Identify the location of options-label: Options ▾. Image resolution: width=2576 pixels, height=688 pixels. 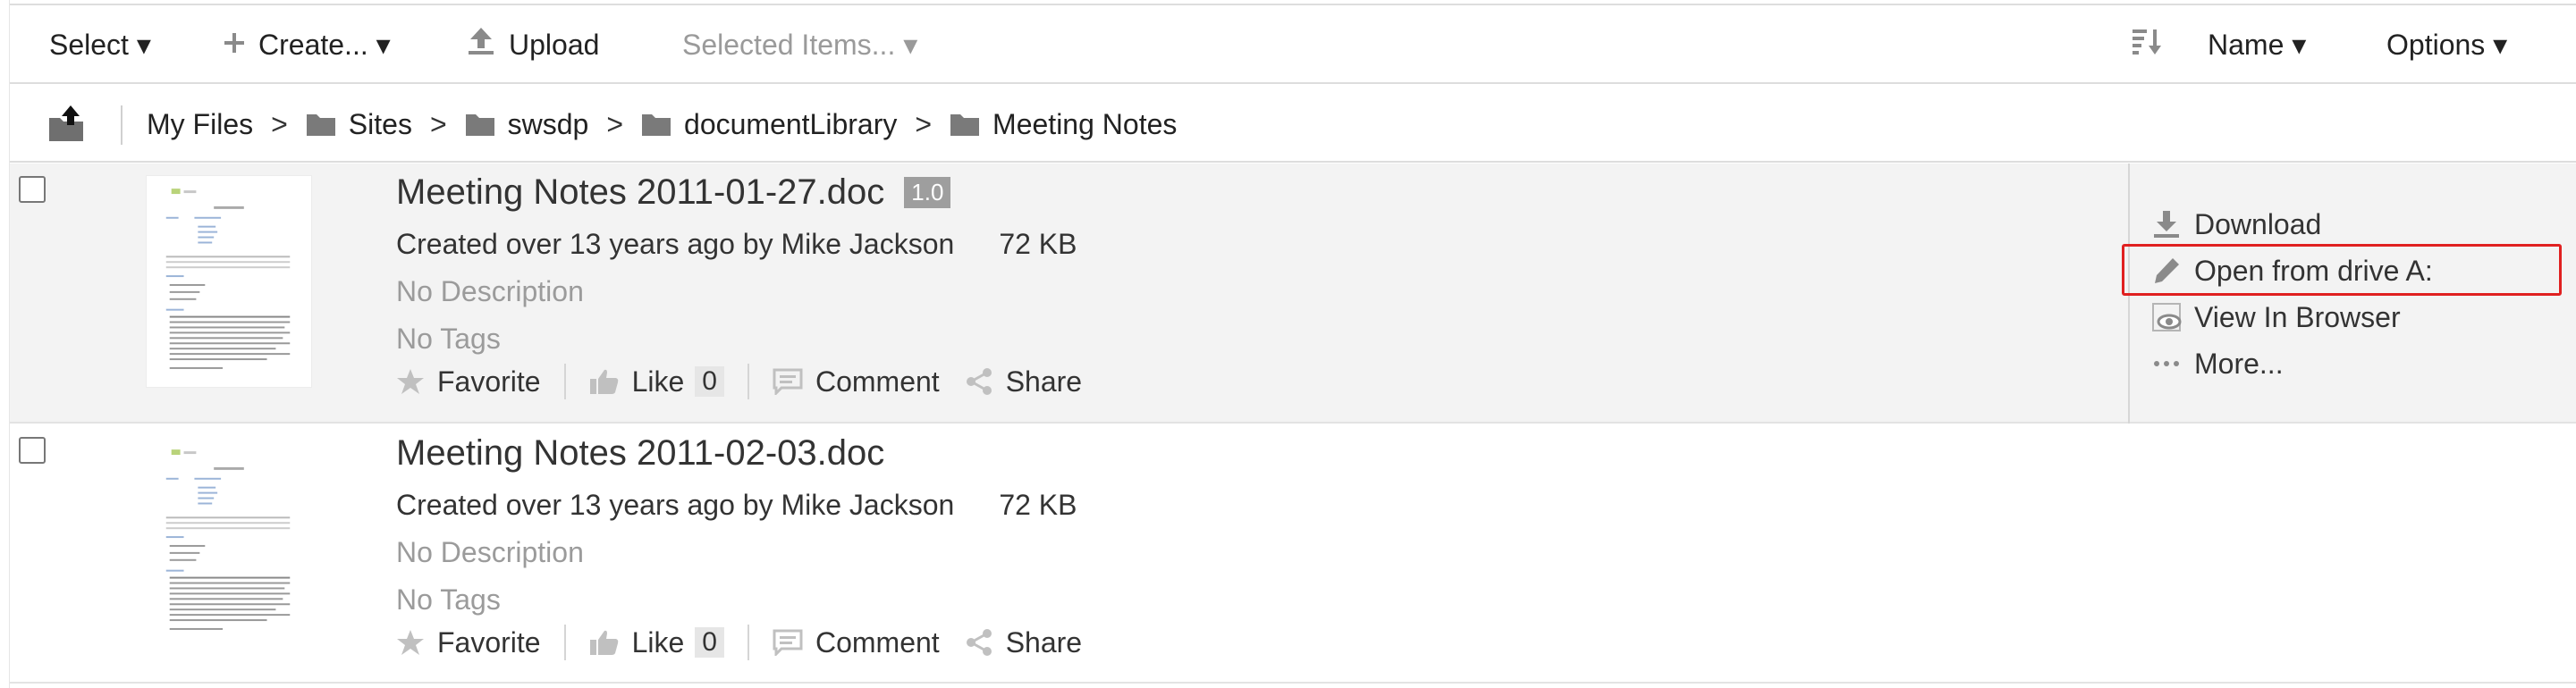
(2447, 45).